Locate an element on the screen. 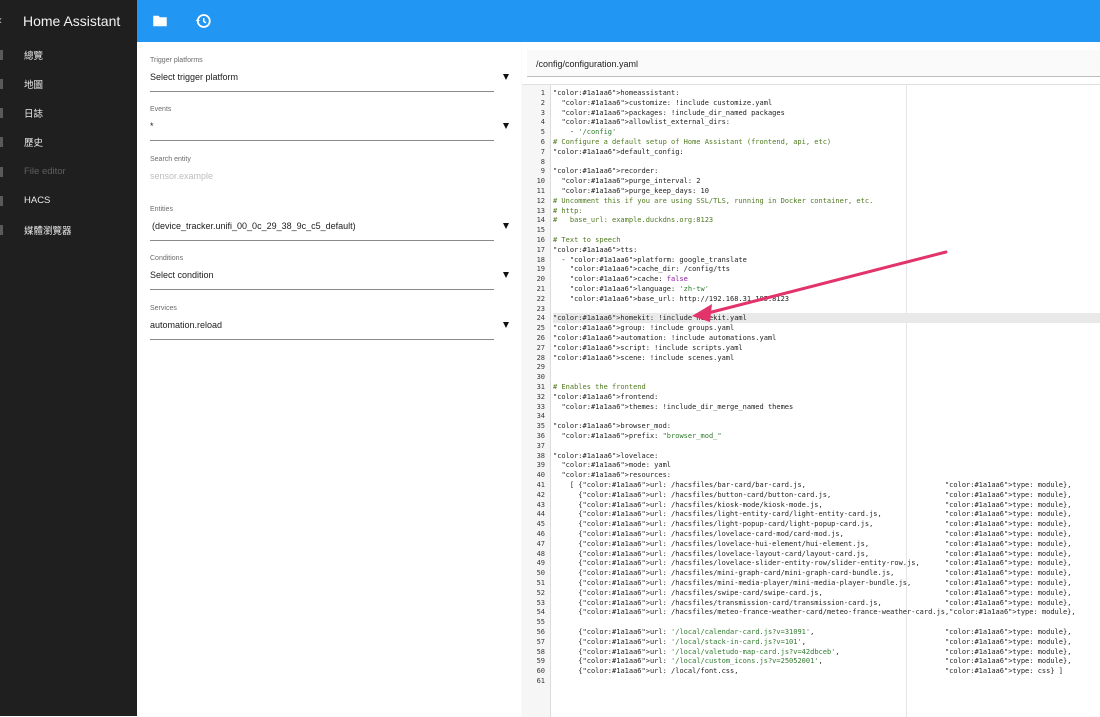 This screenshot has height=717, width=1100. code-line: "color:#1a1aa6">language: 'zh-tw' is located at coordinates (826, 289).